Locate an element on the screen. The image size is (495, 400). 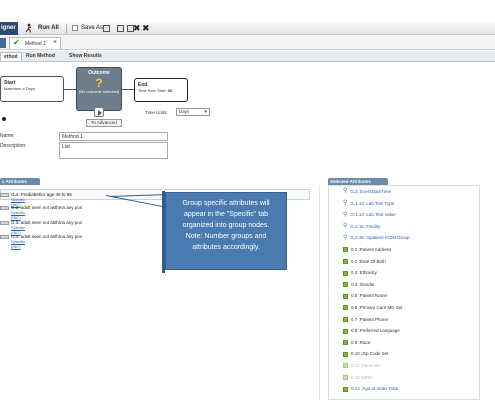
name-input: Method 1 is located at coordinates (113, 136).